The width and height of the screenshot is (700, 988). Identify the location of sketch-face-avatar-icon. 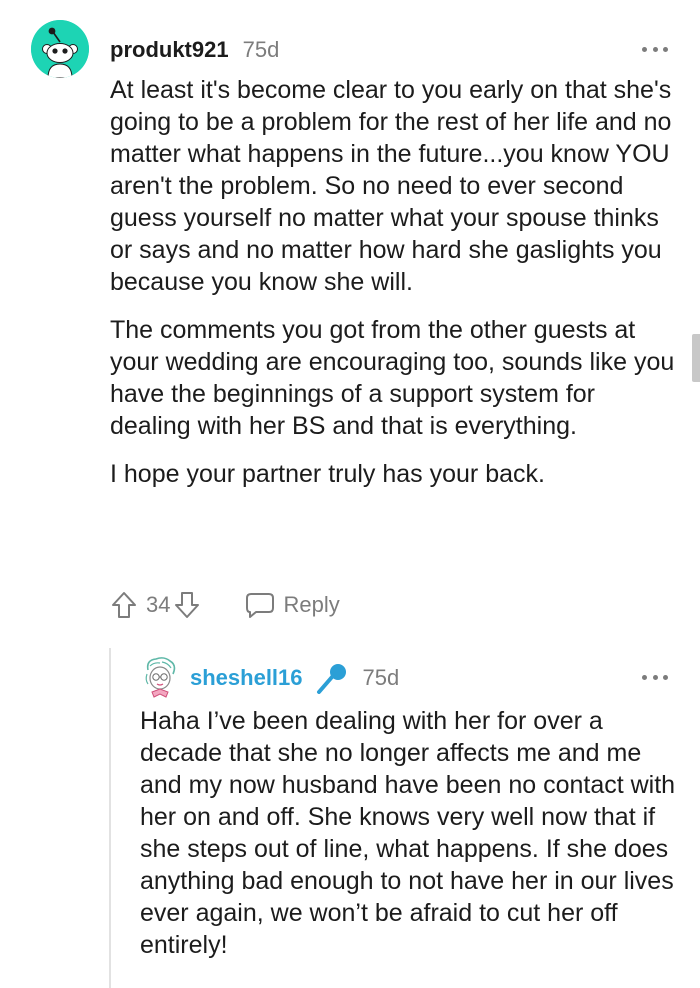
(160, 677).